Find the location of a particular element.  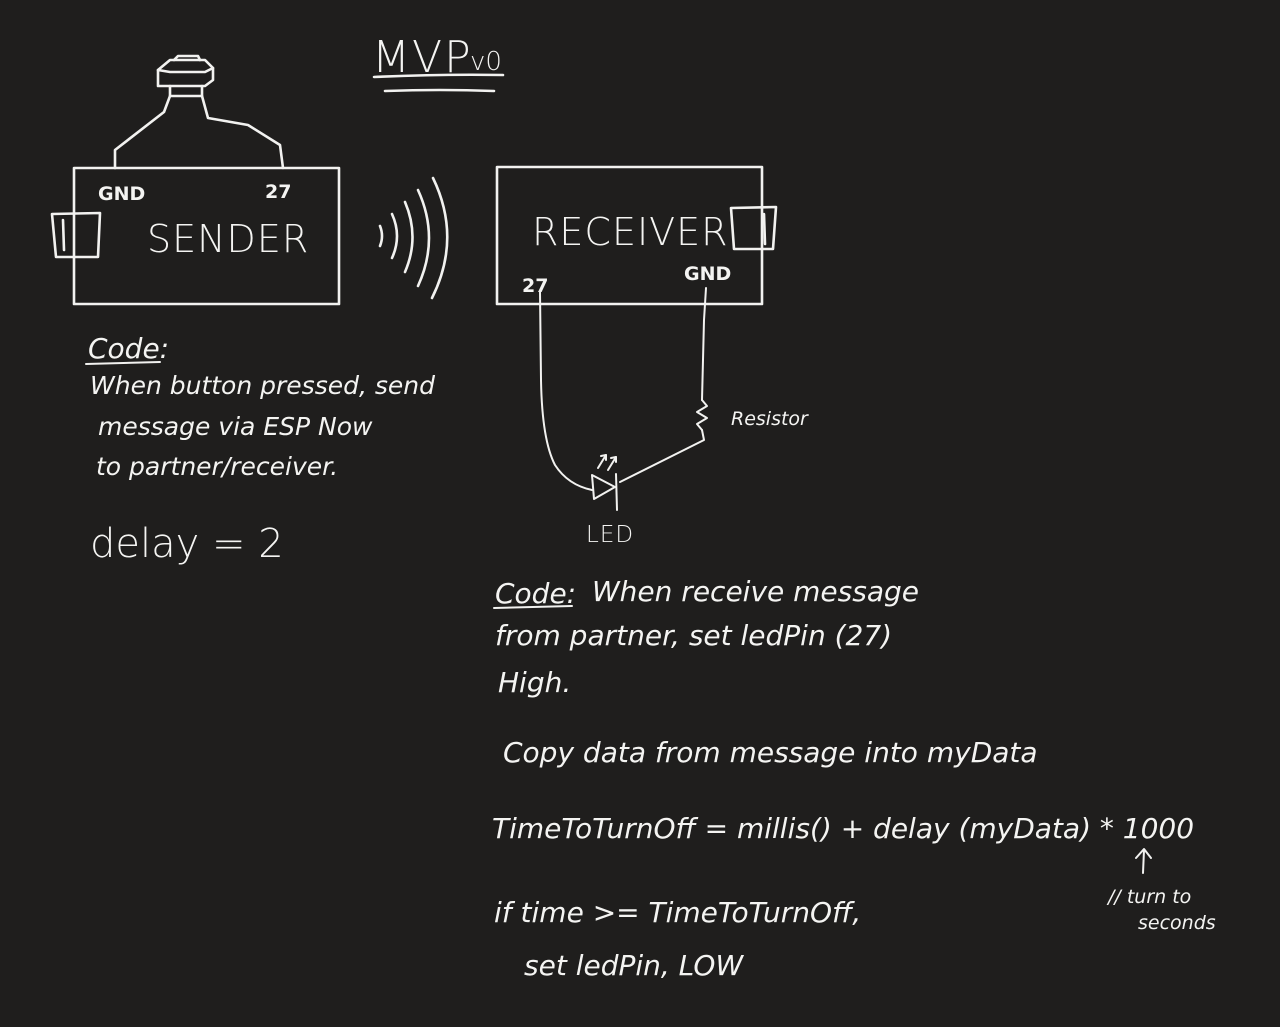

annotation-line-2: seconds is located at coordinates (1177, 923).